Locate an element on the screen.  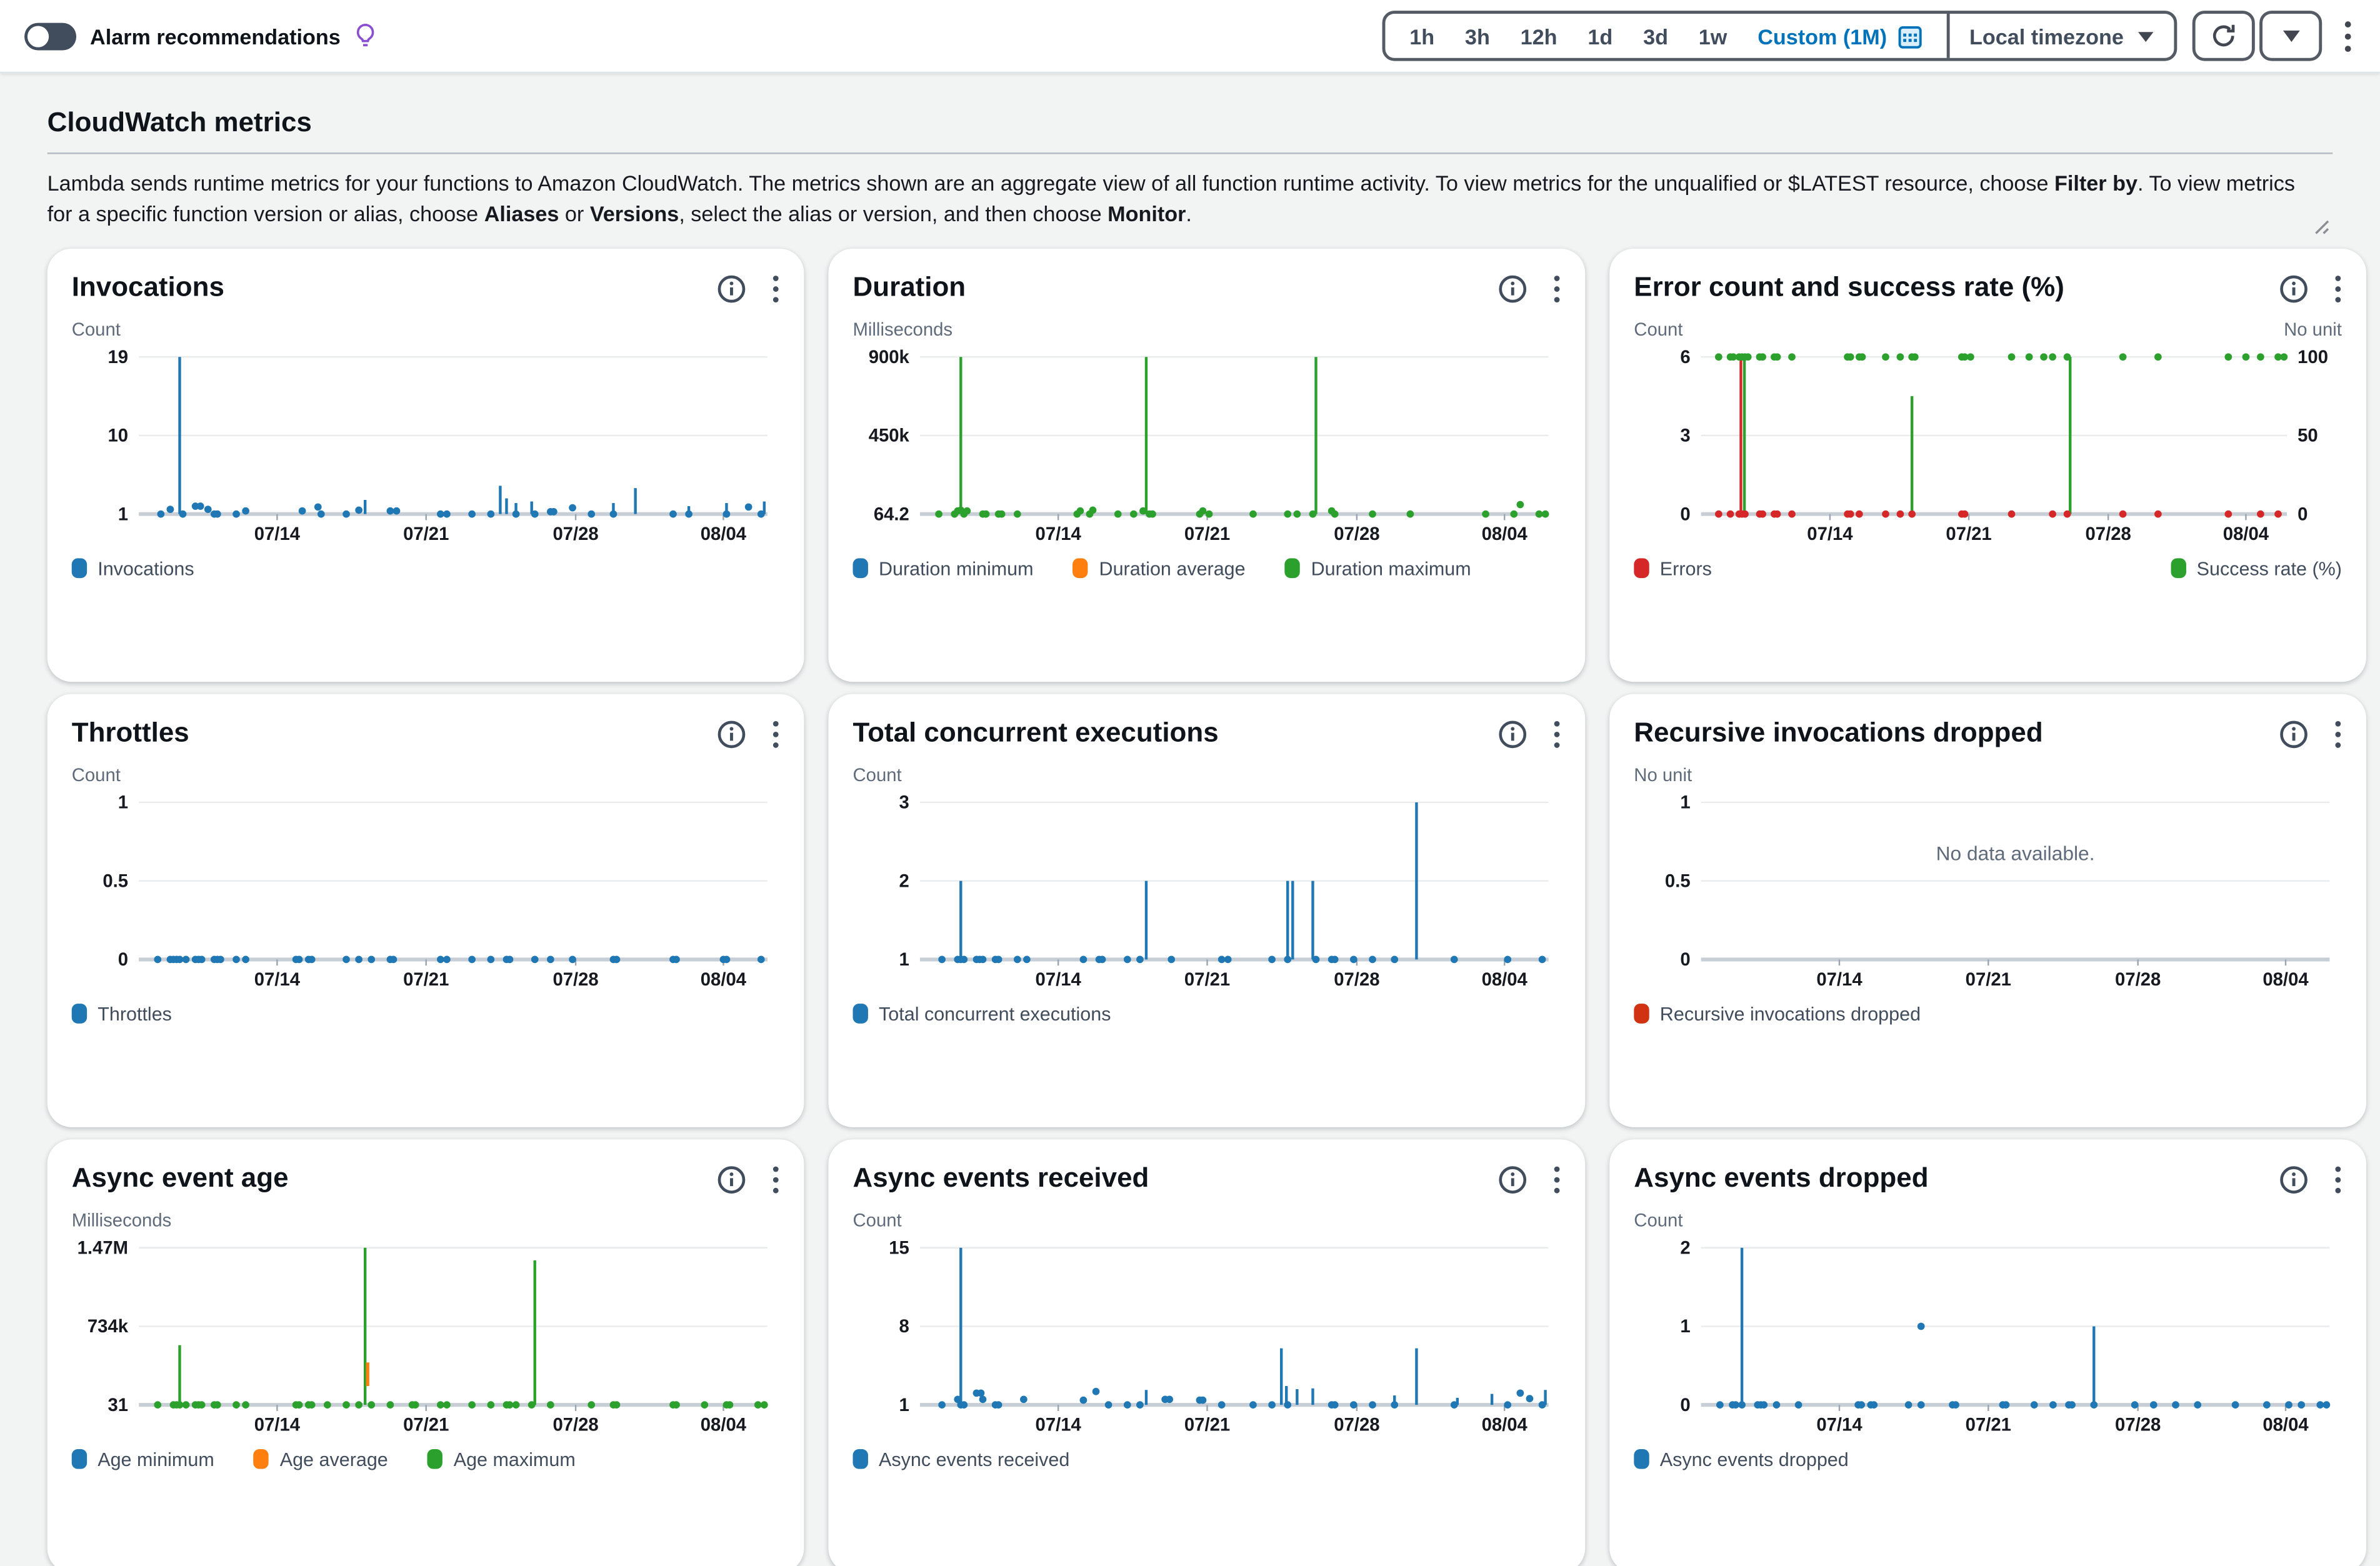
y-tick-label: 0.5 is located at coordinates (1678, 880).